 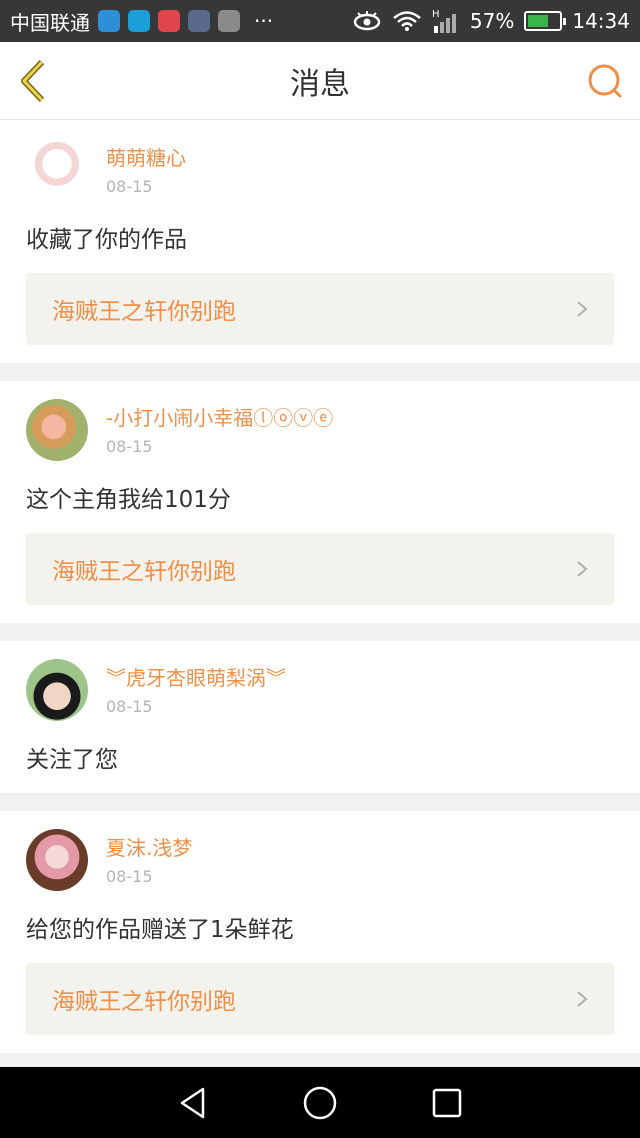 I want to click on image-notification-icon, so click(x=229, y=21).